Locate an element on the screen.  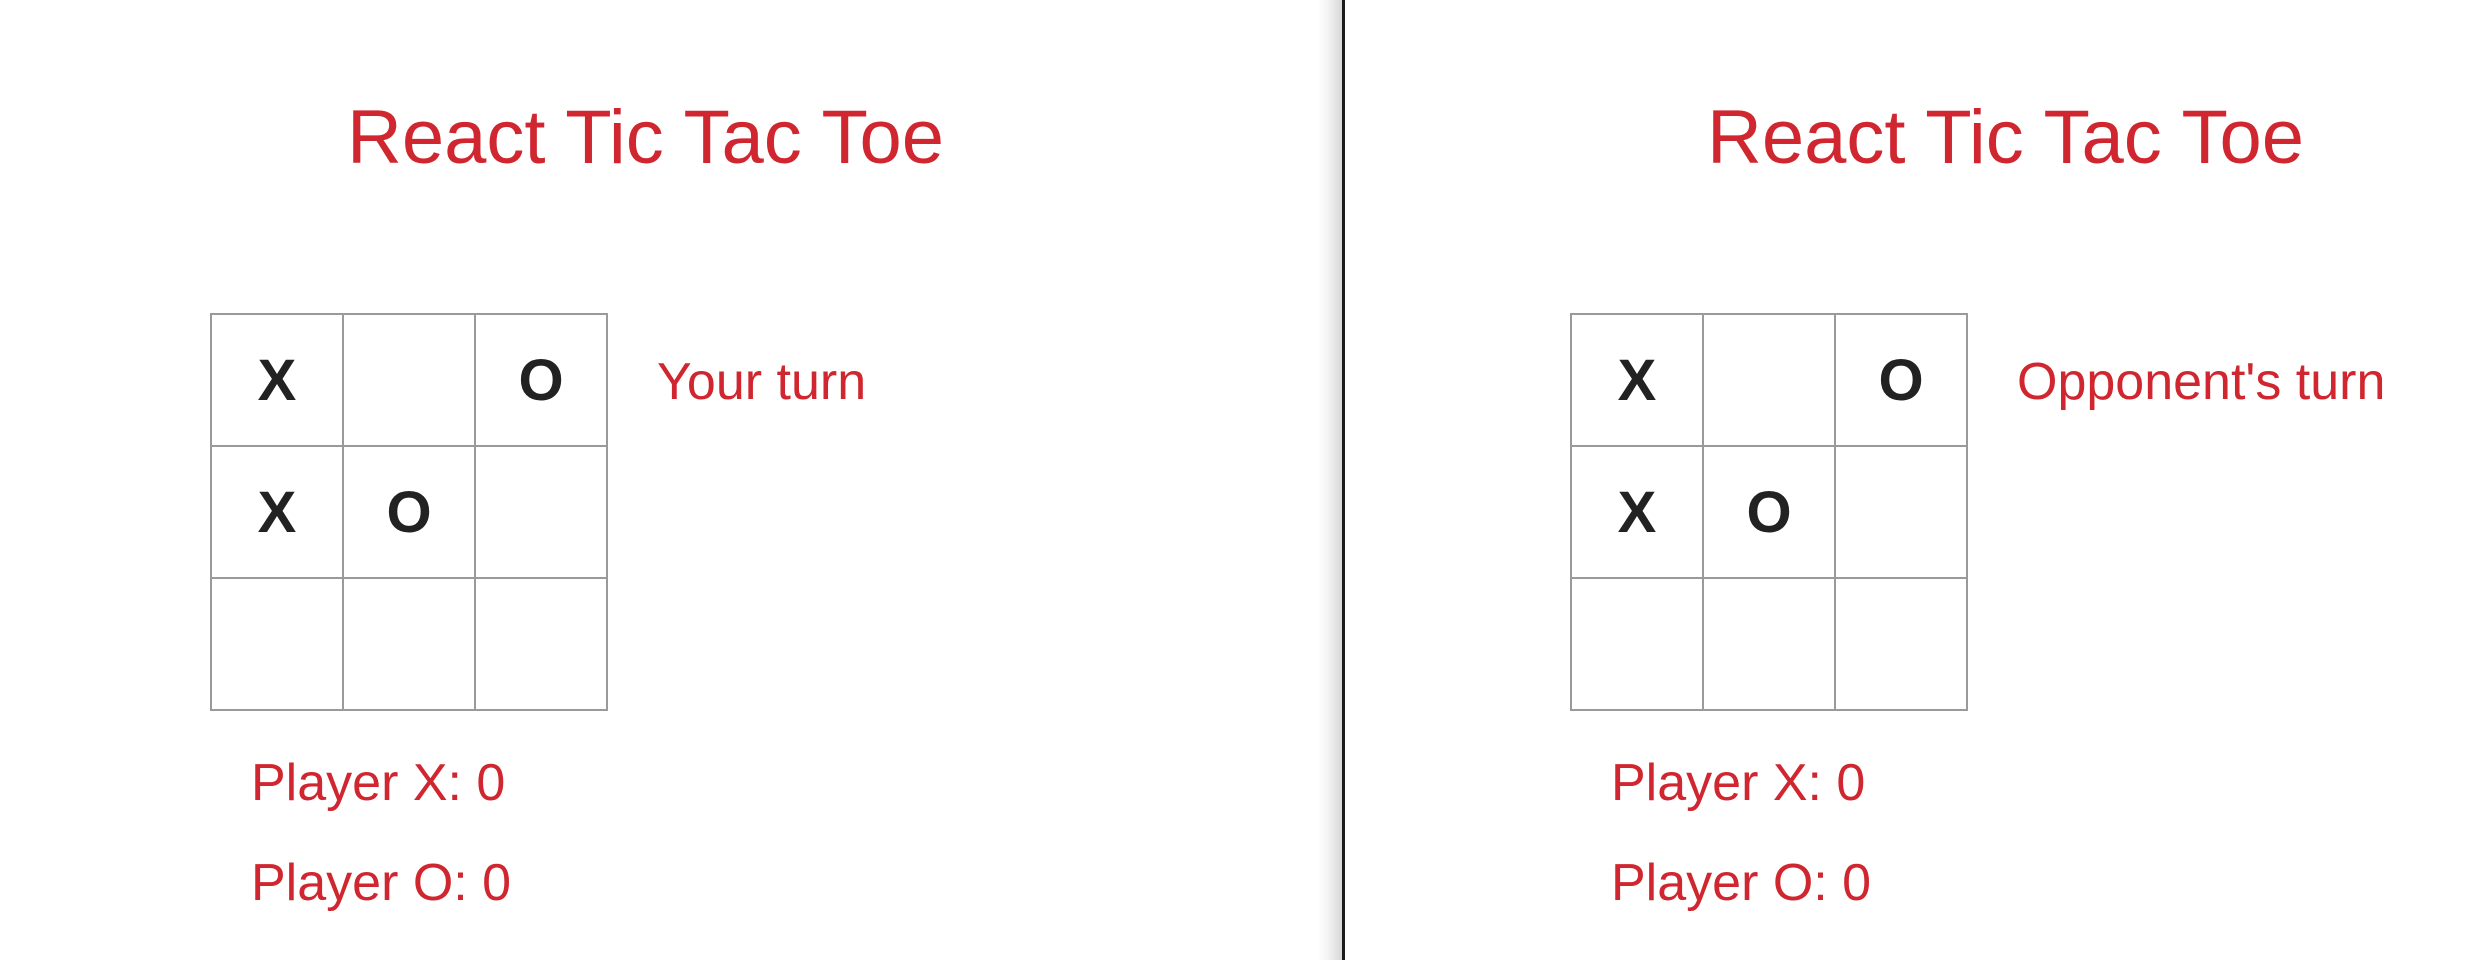
turn-status: Opponent's turn is located at coordinates (2201, 382).